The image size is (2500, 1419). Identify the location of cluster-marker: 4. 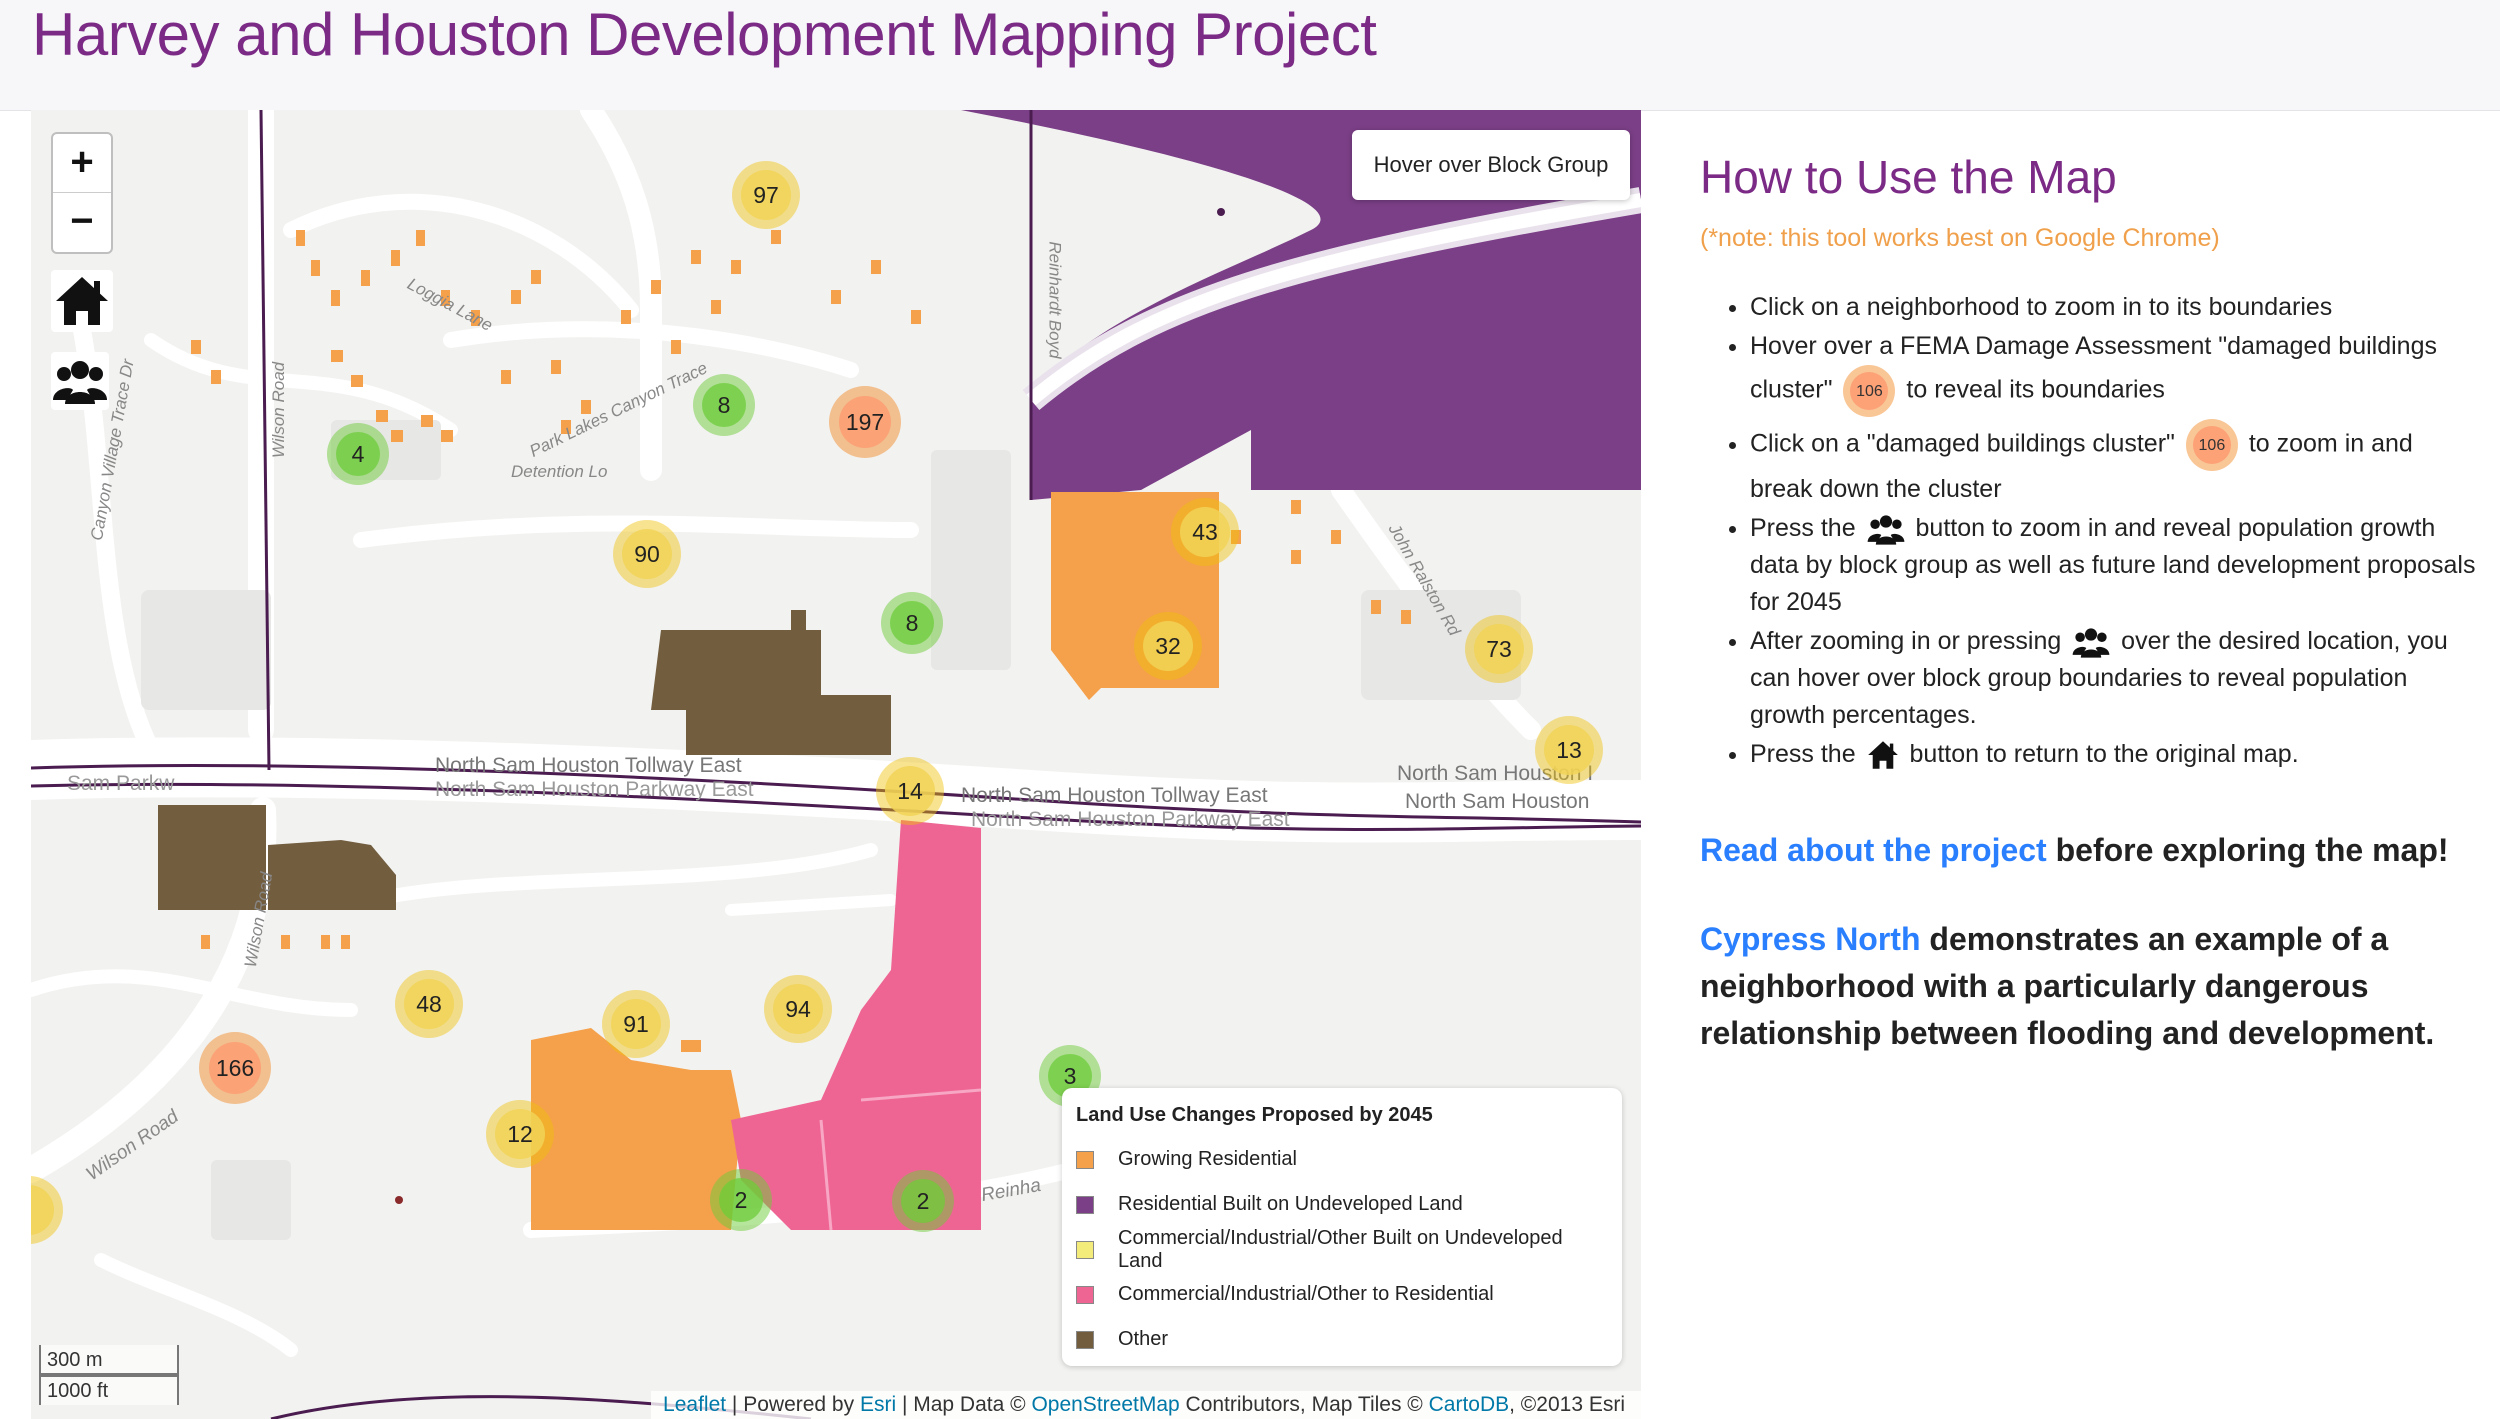
(358, 454).